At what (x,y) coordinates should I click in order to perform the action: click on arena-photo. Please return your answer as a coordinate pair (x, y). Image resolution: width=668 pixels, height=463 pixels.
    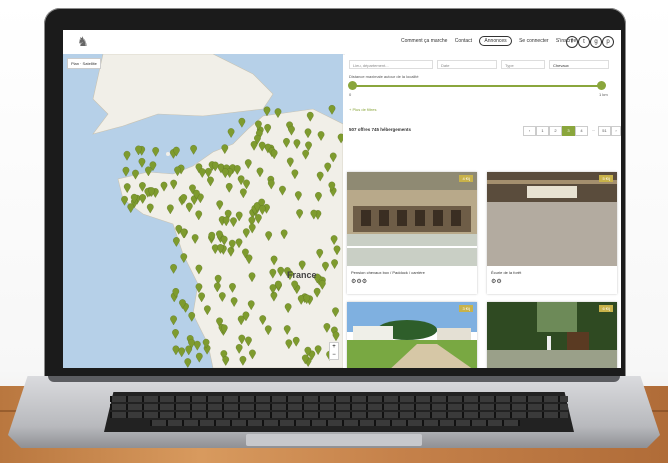
    Looking at the image, I should click on (552, 219).